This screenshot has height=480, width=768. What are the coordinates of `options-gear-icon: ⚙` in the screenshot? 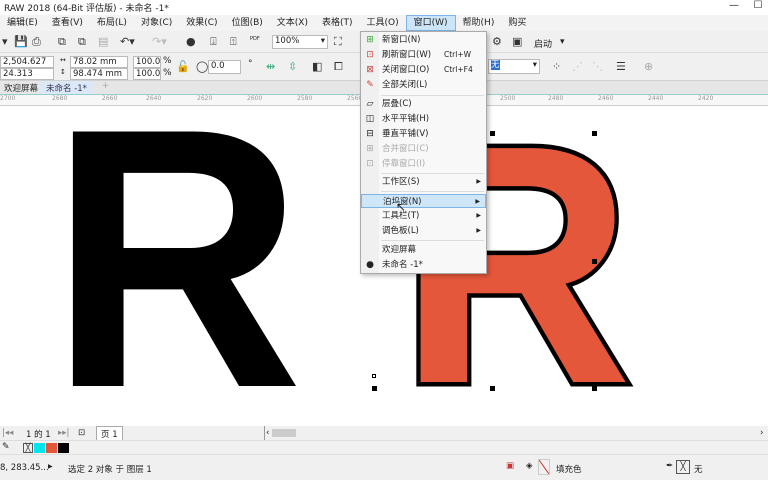 It's located at (497, 42).